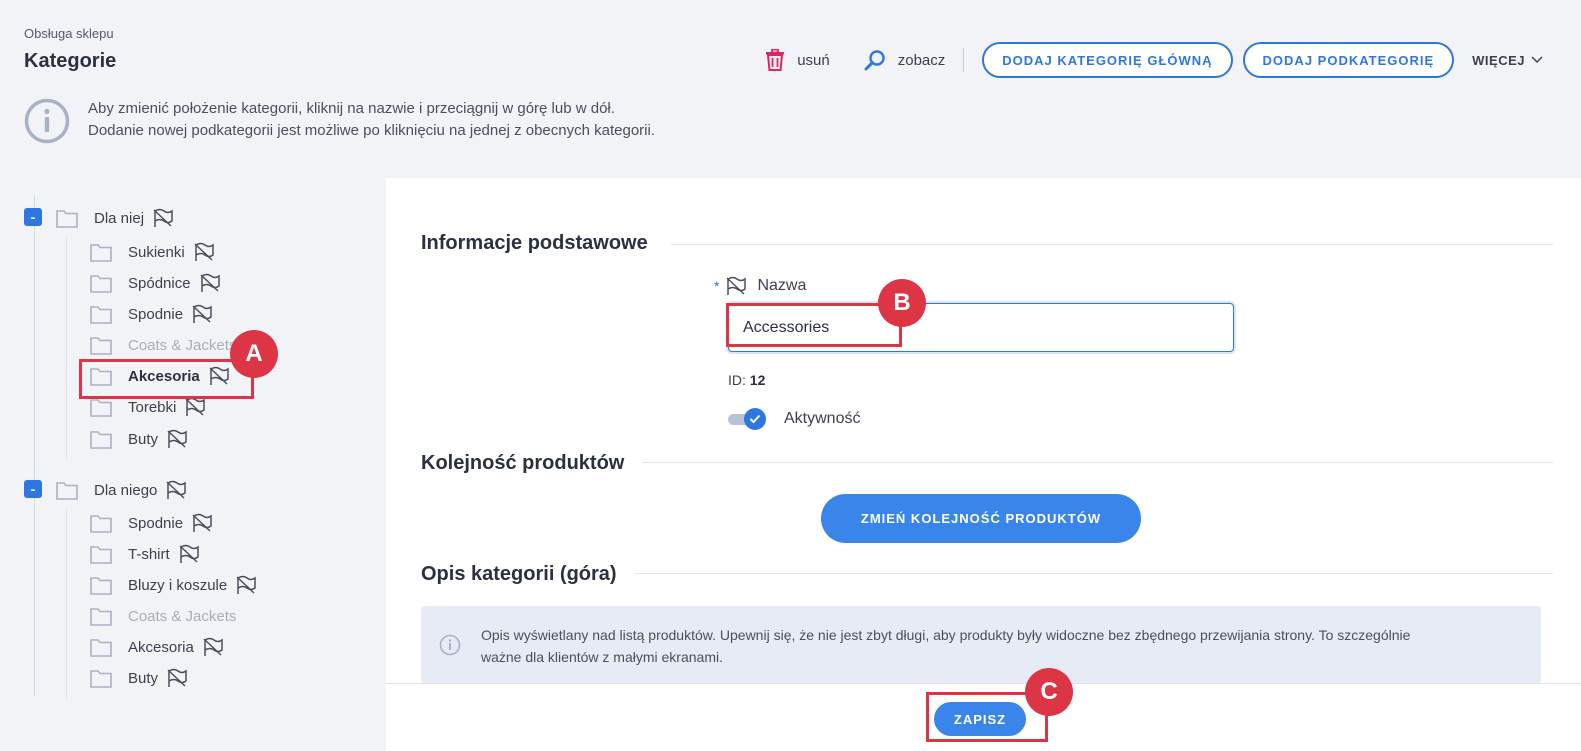  What do you see at coordinates (152, 407) in the screenshot?
I see `tree-item-label: Torebki` at bounding box center [152, 407].